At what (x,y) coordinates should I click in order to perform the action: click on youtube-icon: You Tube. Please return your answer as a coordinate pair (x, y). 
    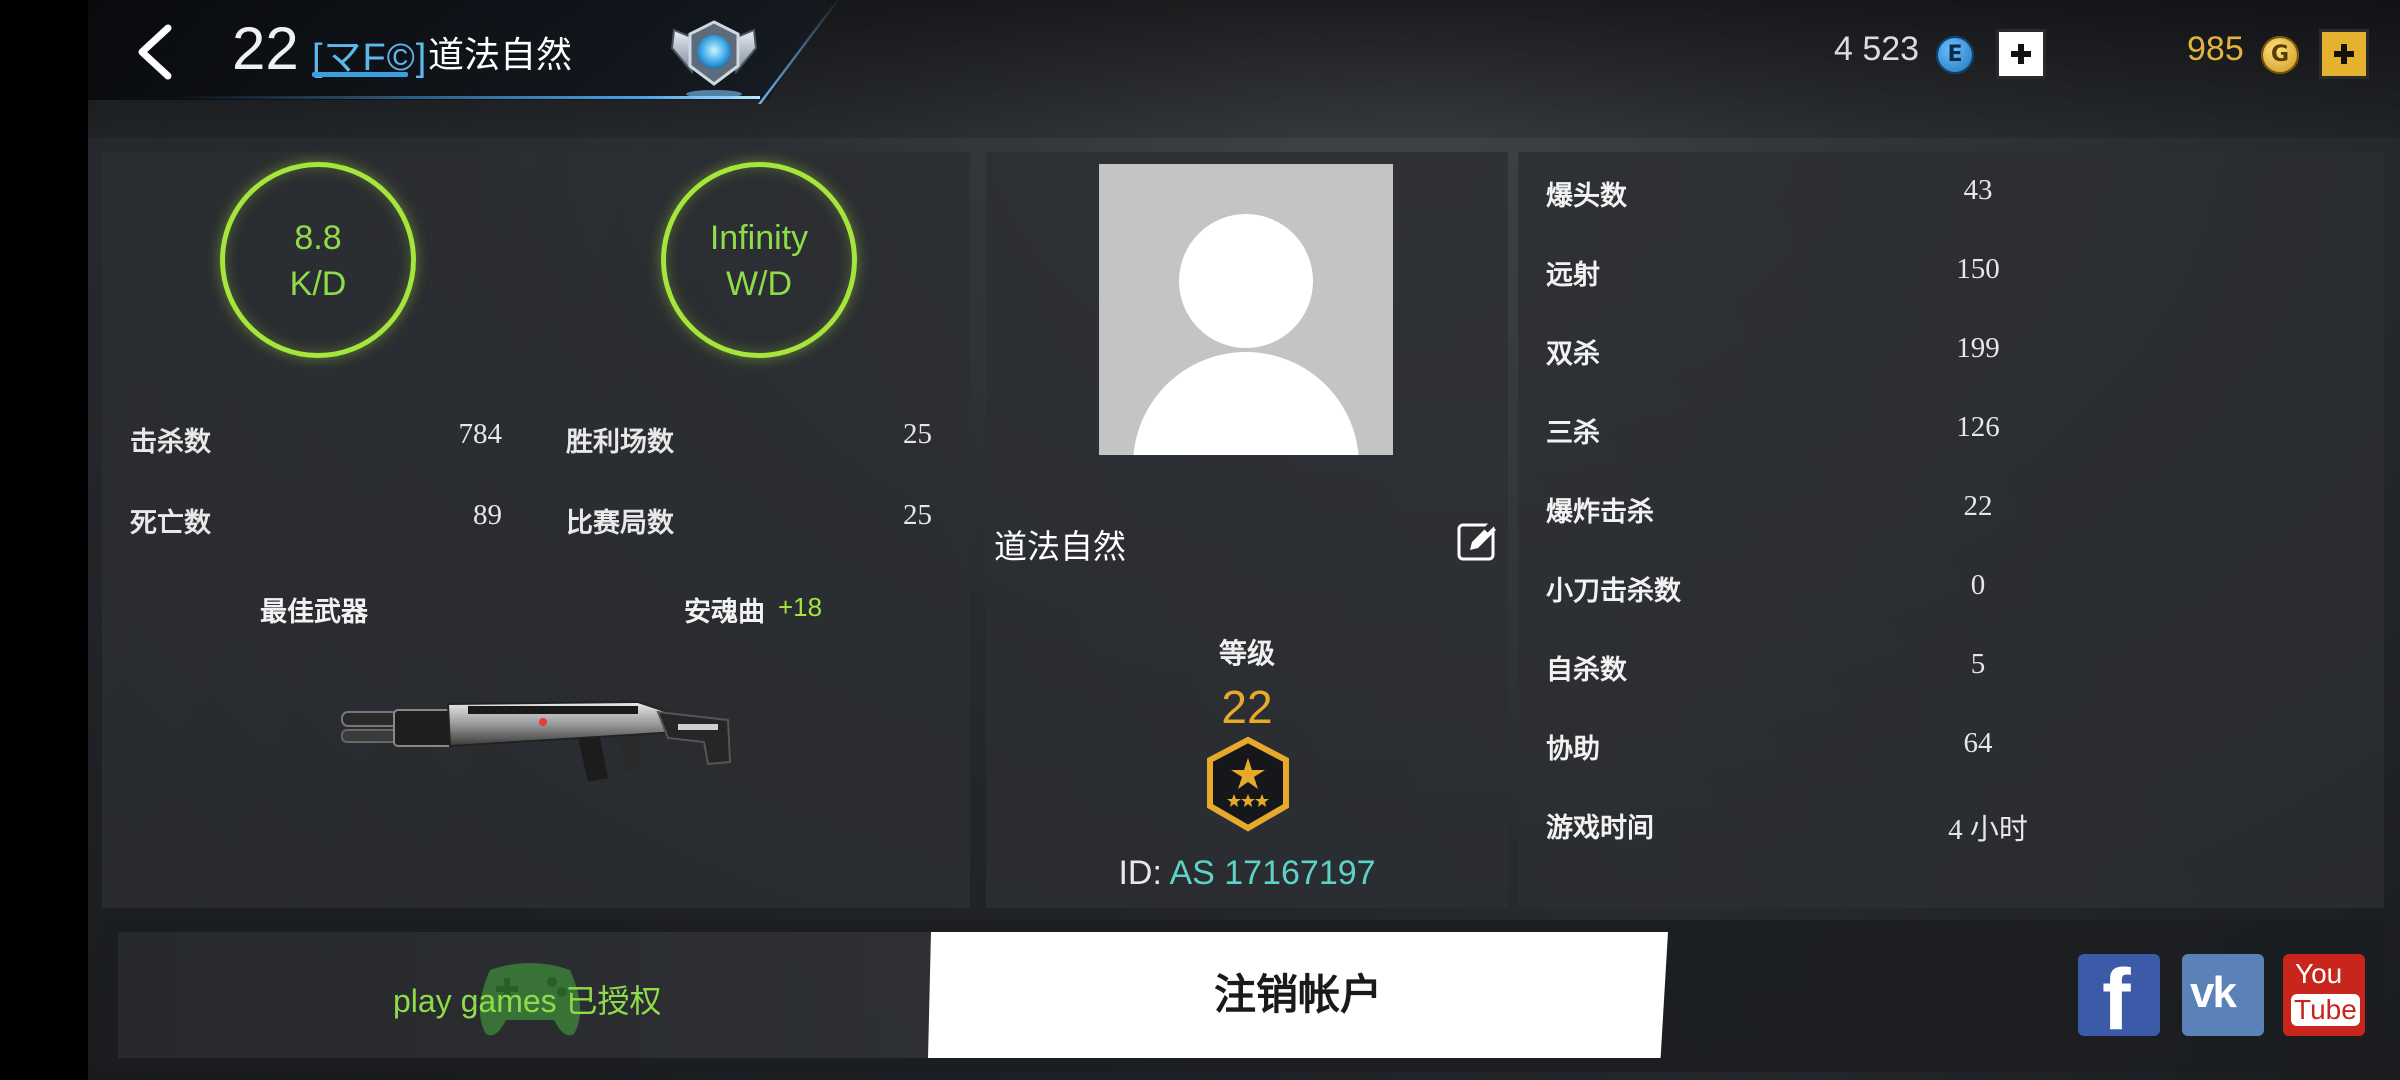
    Looking at the image, I should click on (2324, 995).